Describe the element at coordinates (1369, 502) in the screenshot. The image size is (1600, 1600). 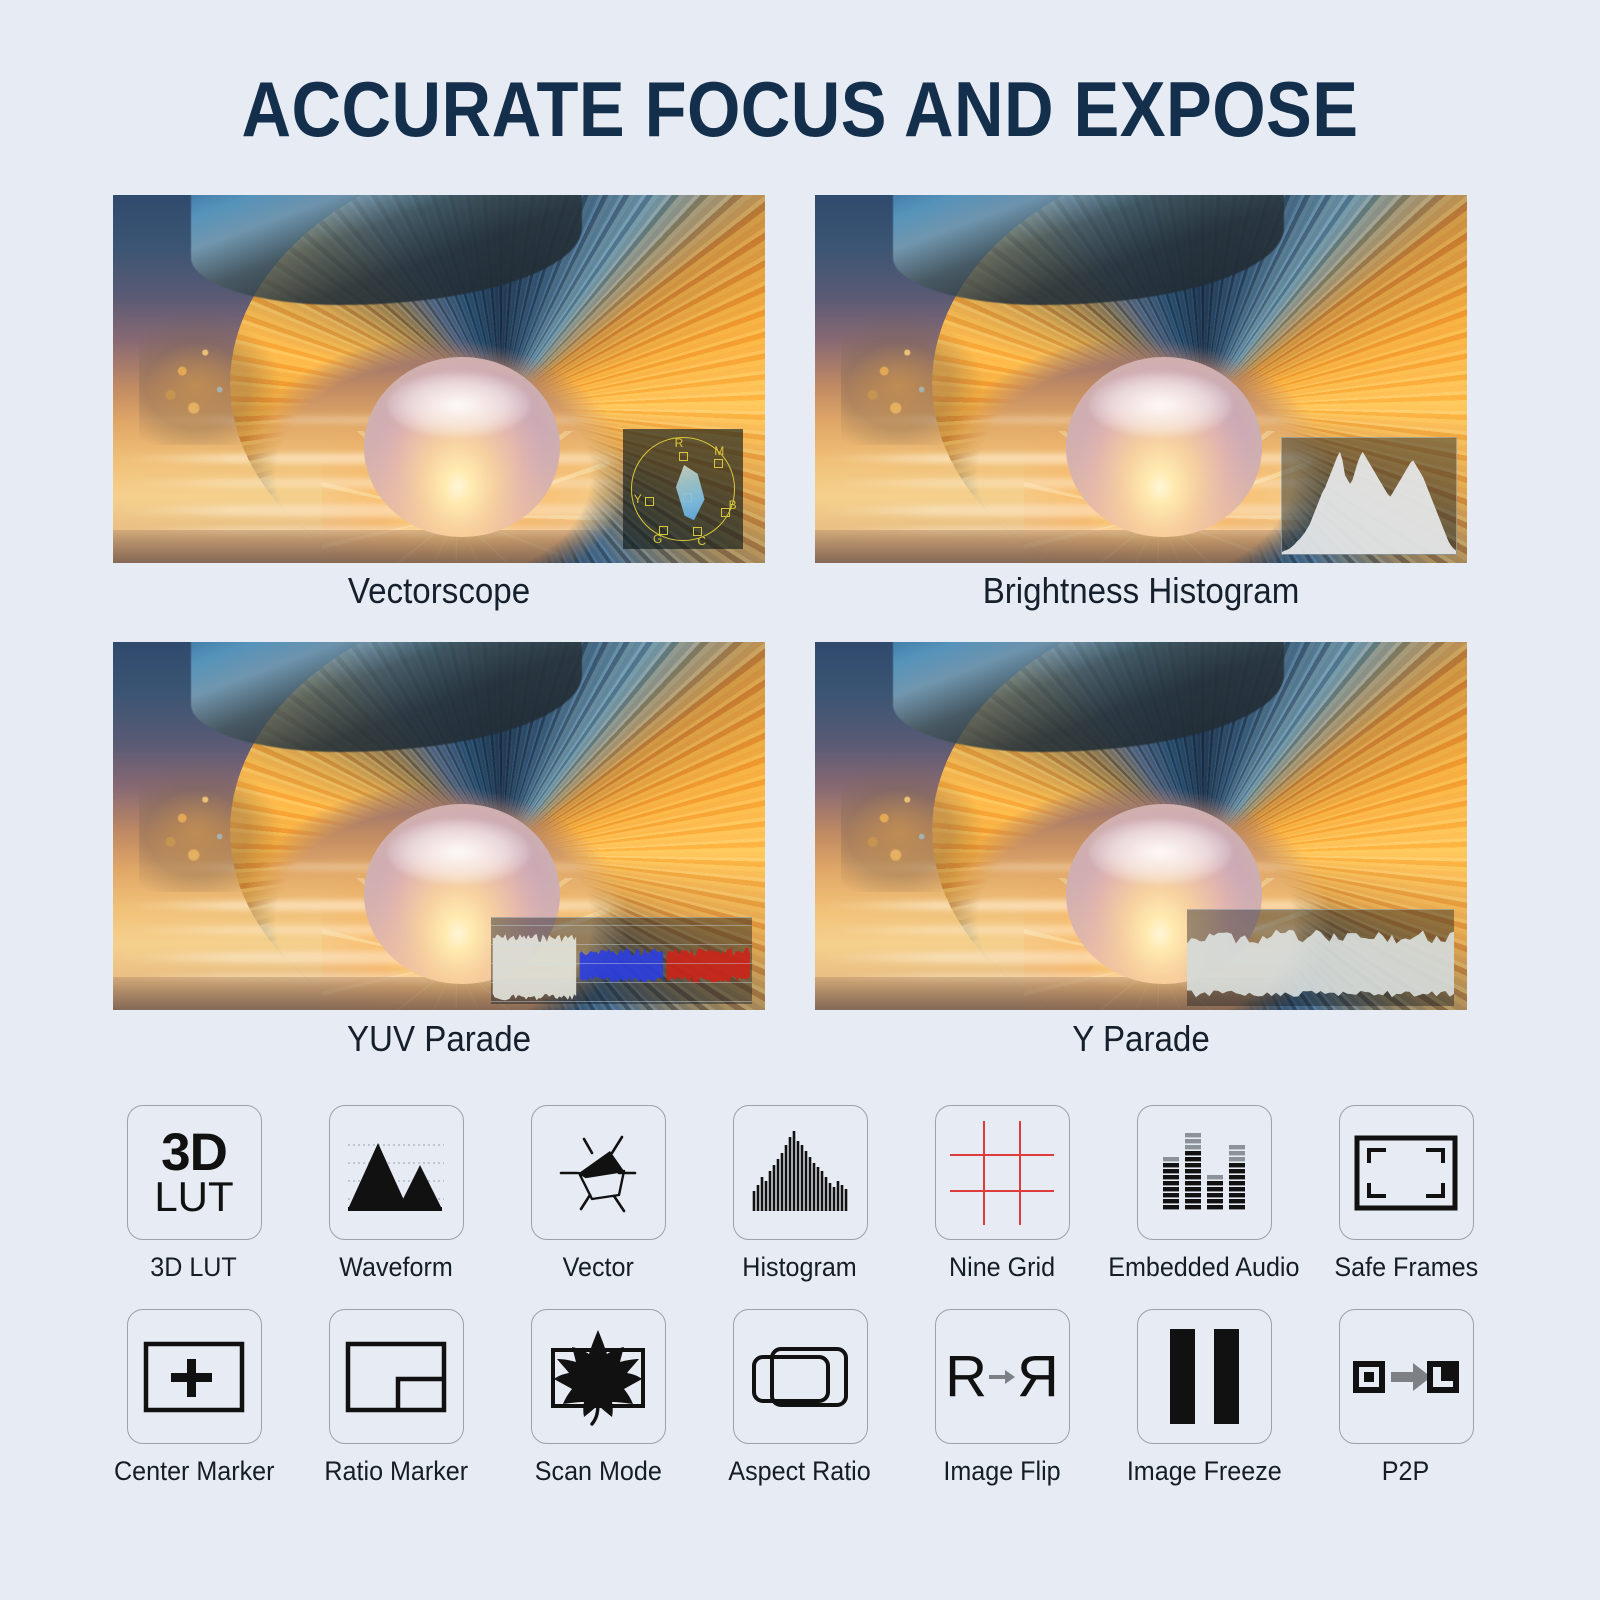
I see `histogram-curve` at that location.